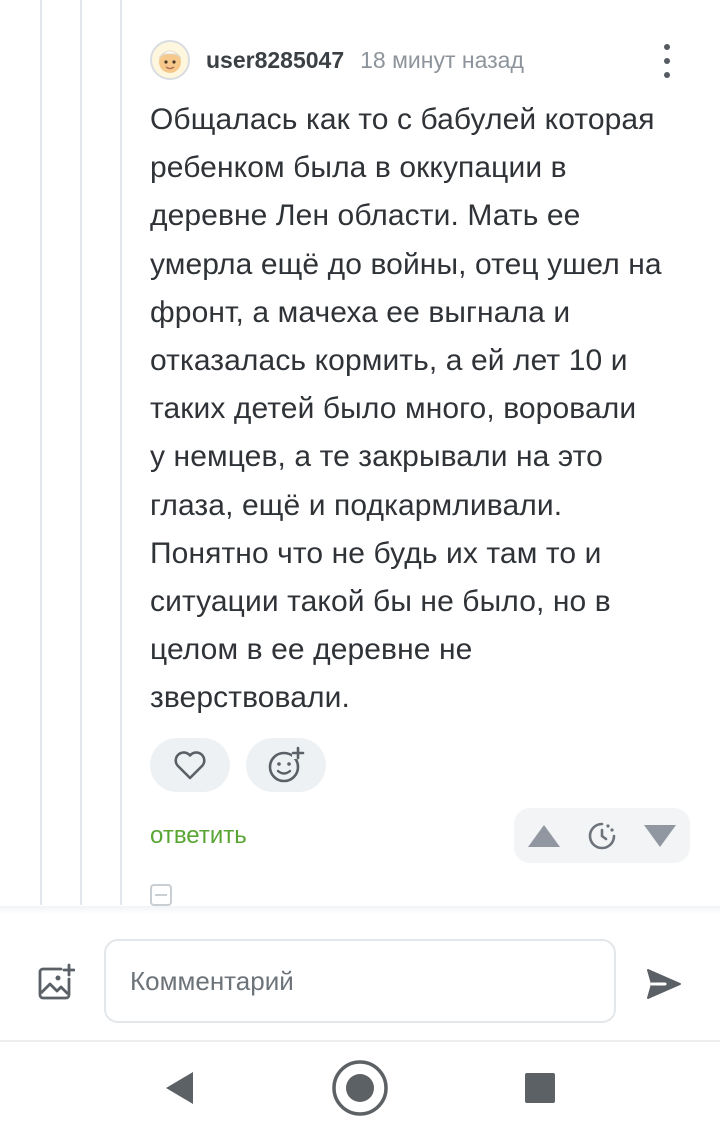 The width and height of the screenshot is (720, 1136). I want to click on recents-square-icon, so click(540, 1088).